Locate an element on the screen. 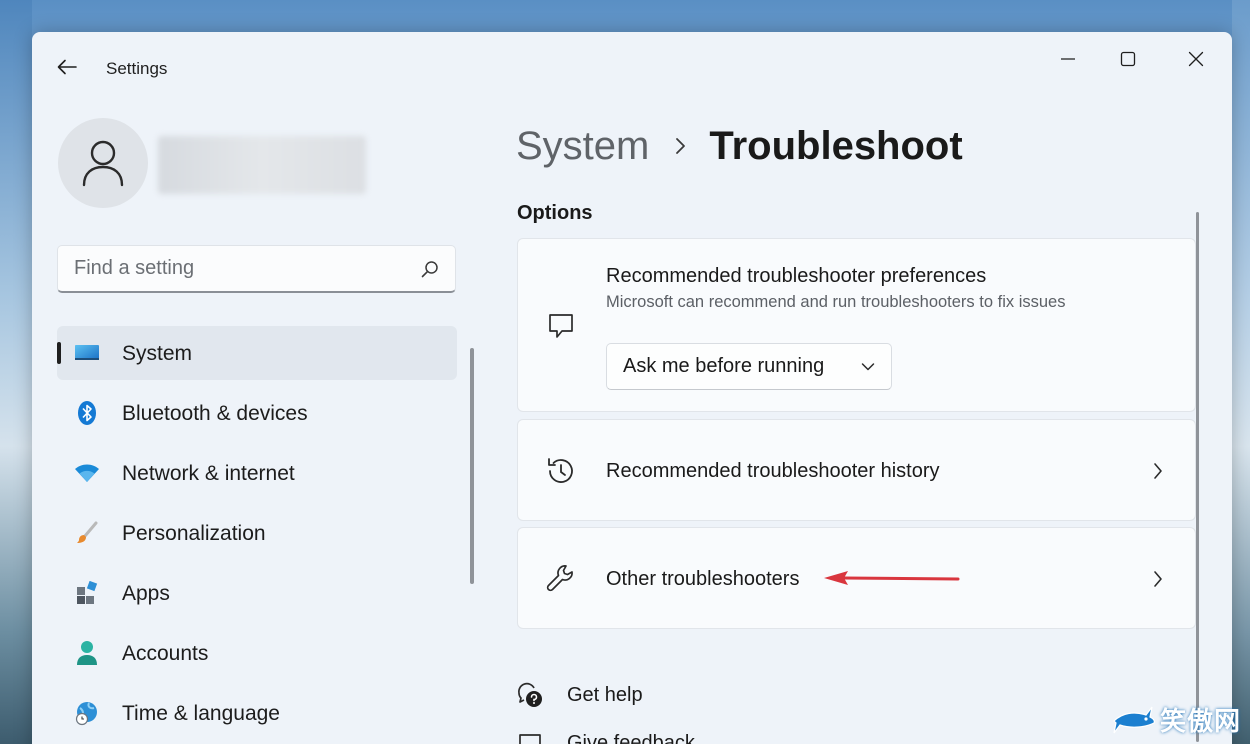 This screenshot has height=744, width=1250. breadcrumb: System Troubleshoot is located at coordinates (739, 146).